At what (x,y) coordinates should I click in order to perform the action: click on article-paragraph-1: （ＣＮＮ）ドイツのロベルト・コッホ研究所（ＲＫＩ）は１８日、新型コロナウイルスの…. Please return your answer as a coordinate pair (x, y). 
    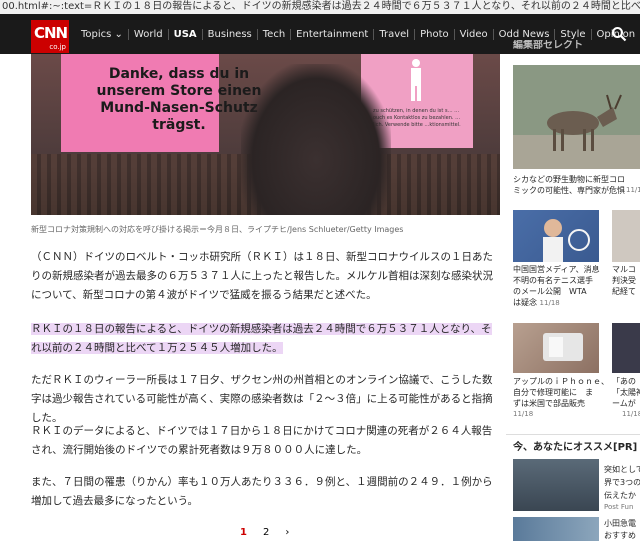
    Looking at the image, I should click on (262, 276).